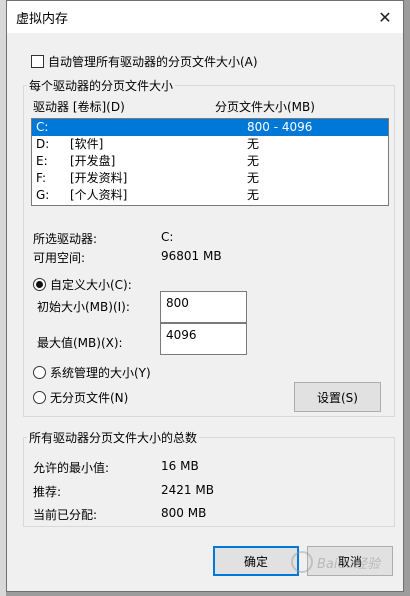  What do you see at coordinates (47, 492) in the screenshot?
I see `recommended-label: 推荐:` at bounding box center [47, 492].